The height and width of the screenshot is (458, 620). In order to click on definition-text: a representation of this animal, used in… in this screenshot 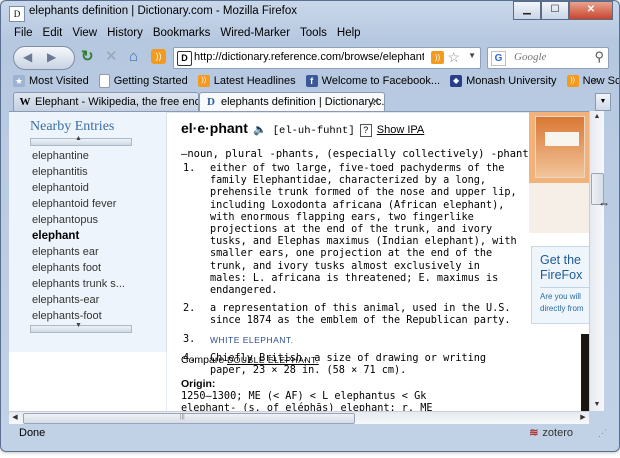, I will do `click(360, 315)`.